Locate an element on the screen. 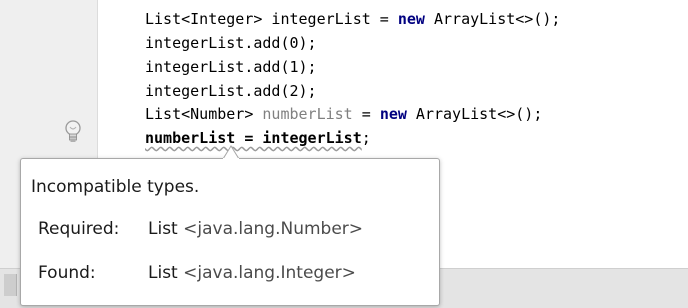  code-token: List<Integer> integerList = is located at coordinates (271, 19).